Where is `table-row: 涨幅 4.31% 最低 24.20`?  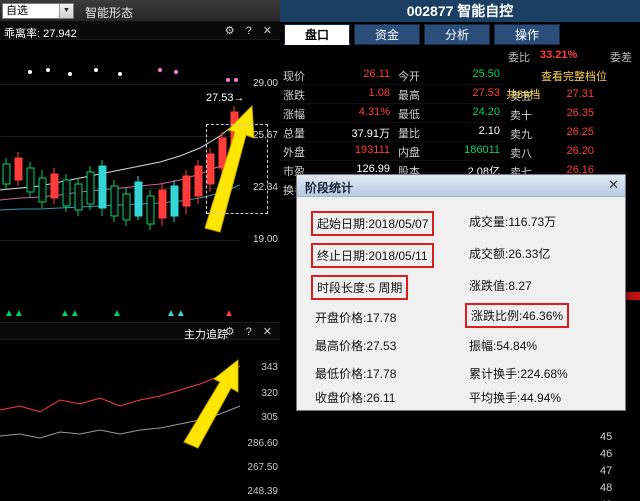
table-row: 涨幅 4.31% 最低 24.20 is located at coordinates (393, 113).